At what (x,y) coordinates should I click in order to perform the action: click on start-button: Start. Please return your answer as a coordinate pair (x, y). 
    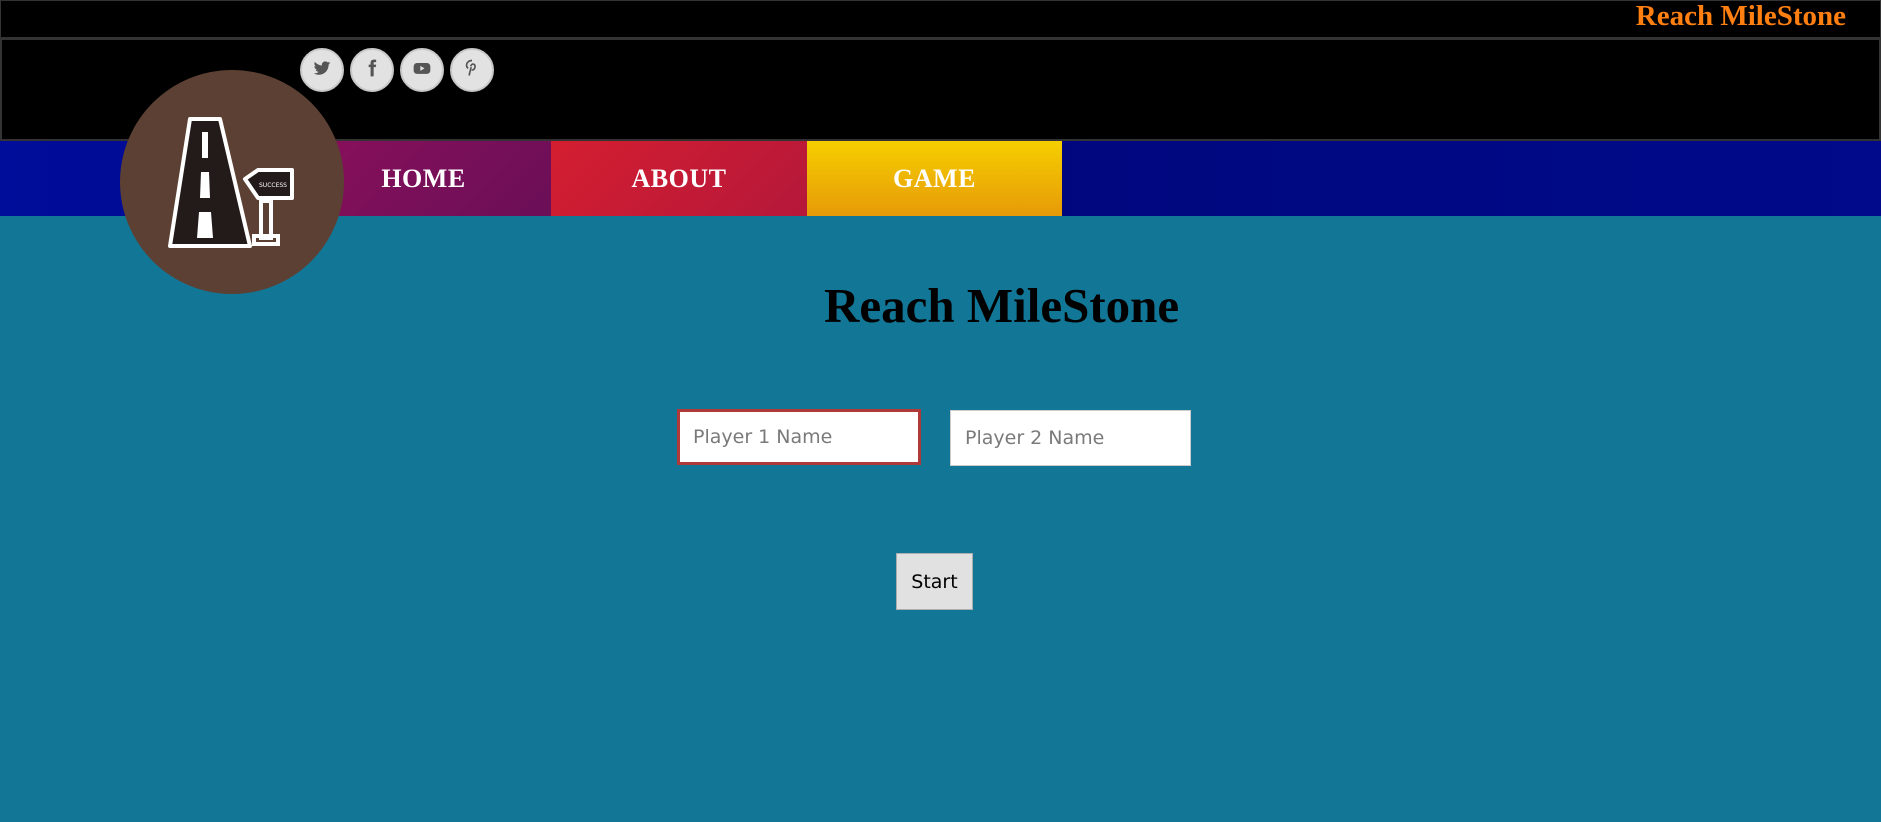
    Looking at the image, I should click on (934, 581).